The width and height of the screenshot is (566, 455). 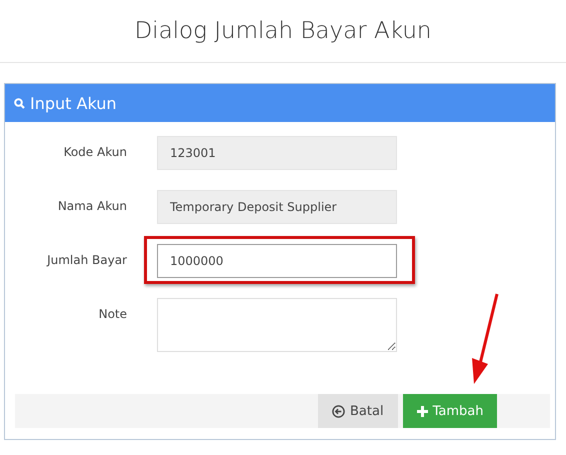 What do you see at coordinates (422, 411) in the screenshot?
I see `plus-icon` at bounding box center [422, 411].